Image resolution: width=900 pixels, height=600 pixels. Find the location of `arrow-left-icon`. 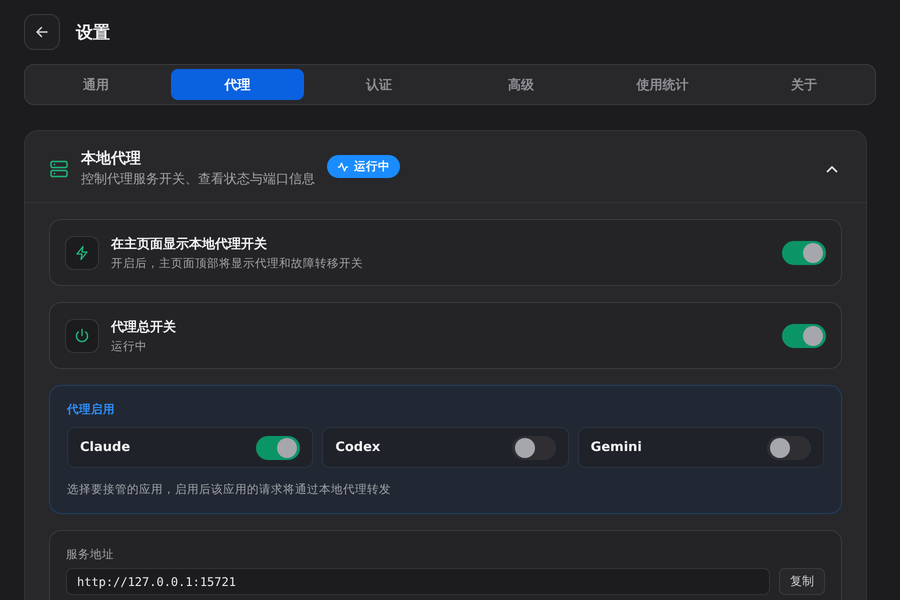

arrow-left-icon is located at coordinates (42, 32).